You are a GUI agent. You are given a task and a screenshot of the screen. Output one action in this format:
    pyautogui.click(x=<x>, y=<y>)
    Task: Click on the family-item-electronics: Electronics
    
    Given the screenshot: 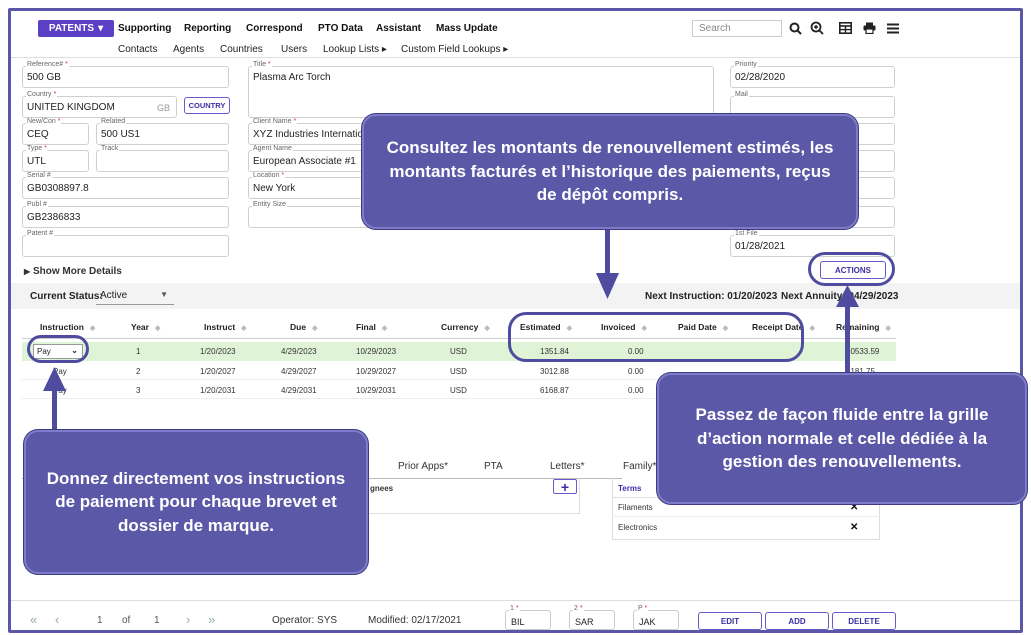 What is the action you would take?
    pyautogui.click(x=638, y=527)
    